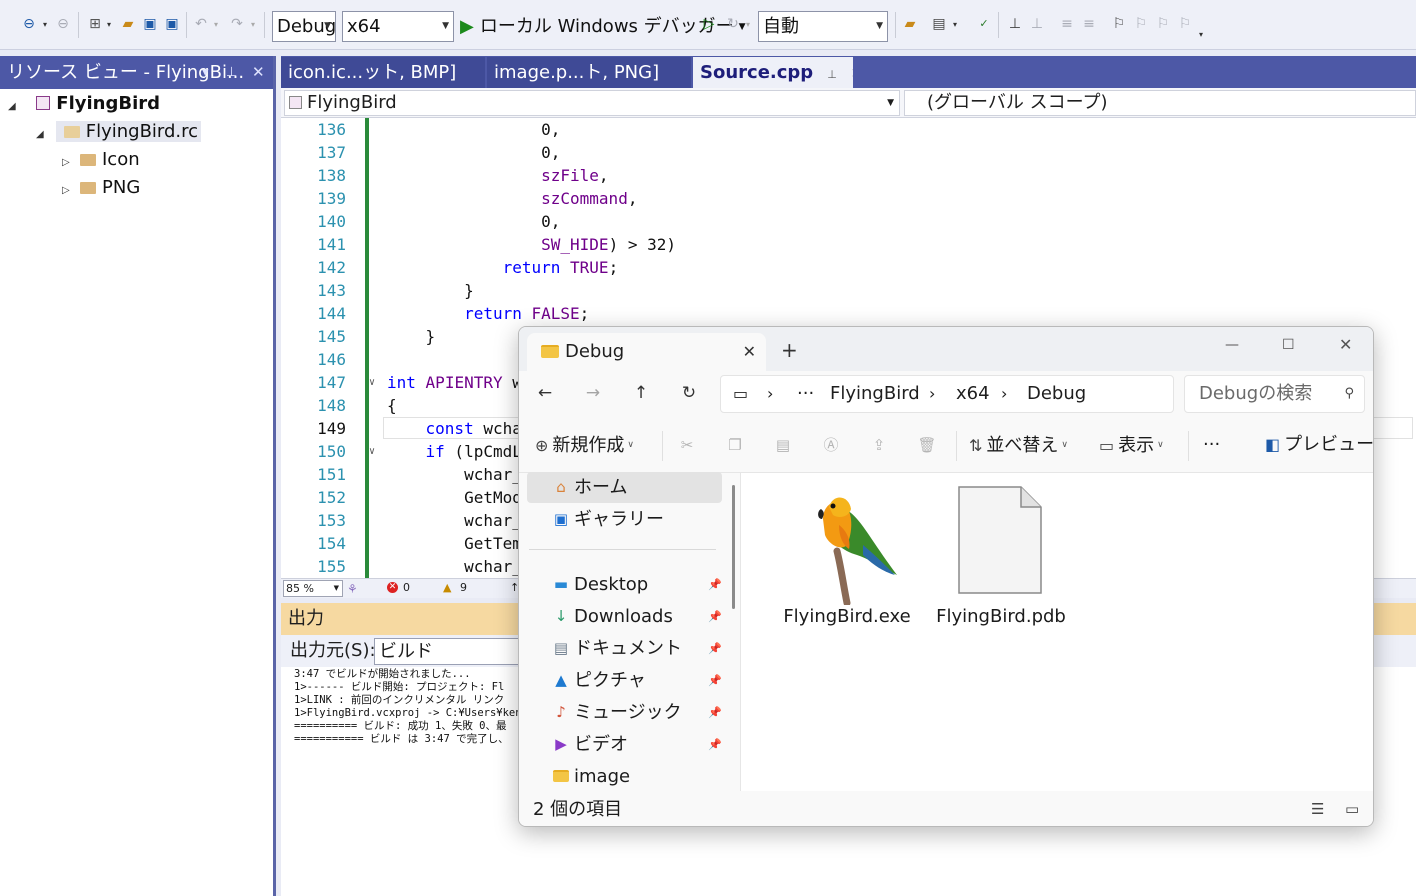 The image size is (1416, 896). I want to click on maximize-button: ☐, so click(1288, 345).